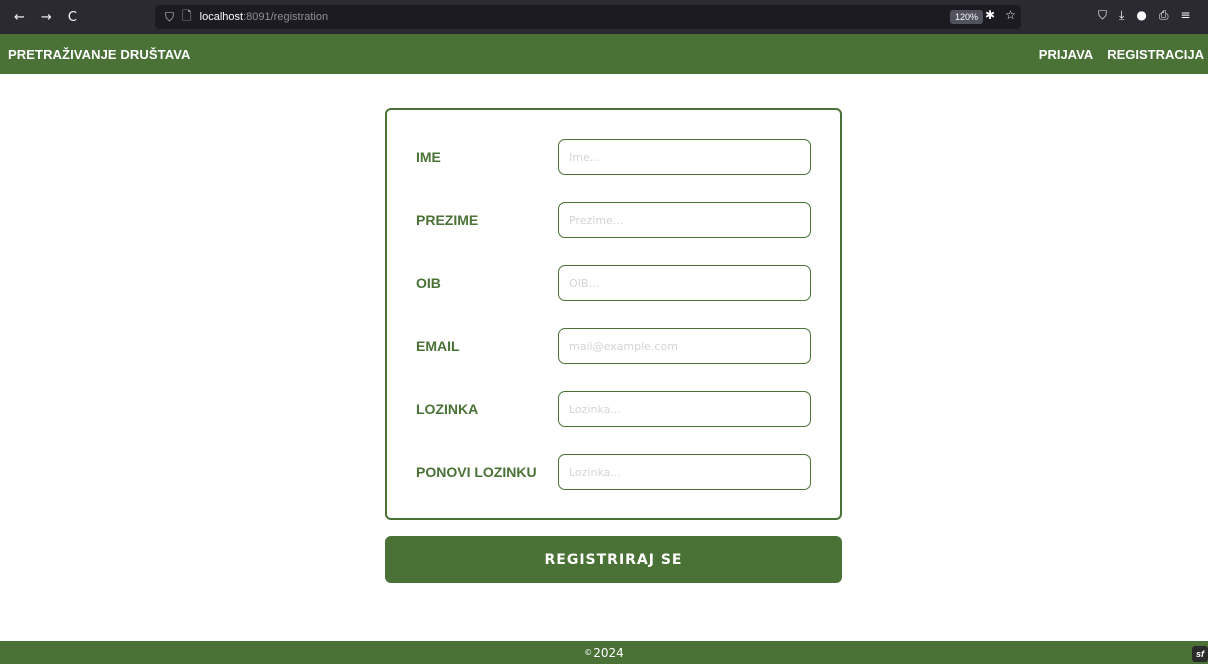 This screenshot has height=664, width=1208. I want to click on zoom-level: 120%, so click(967, 17).